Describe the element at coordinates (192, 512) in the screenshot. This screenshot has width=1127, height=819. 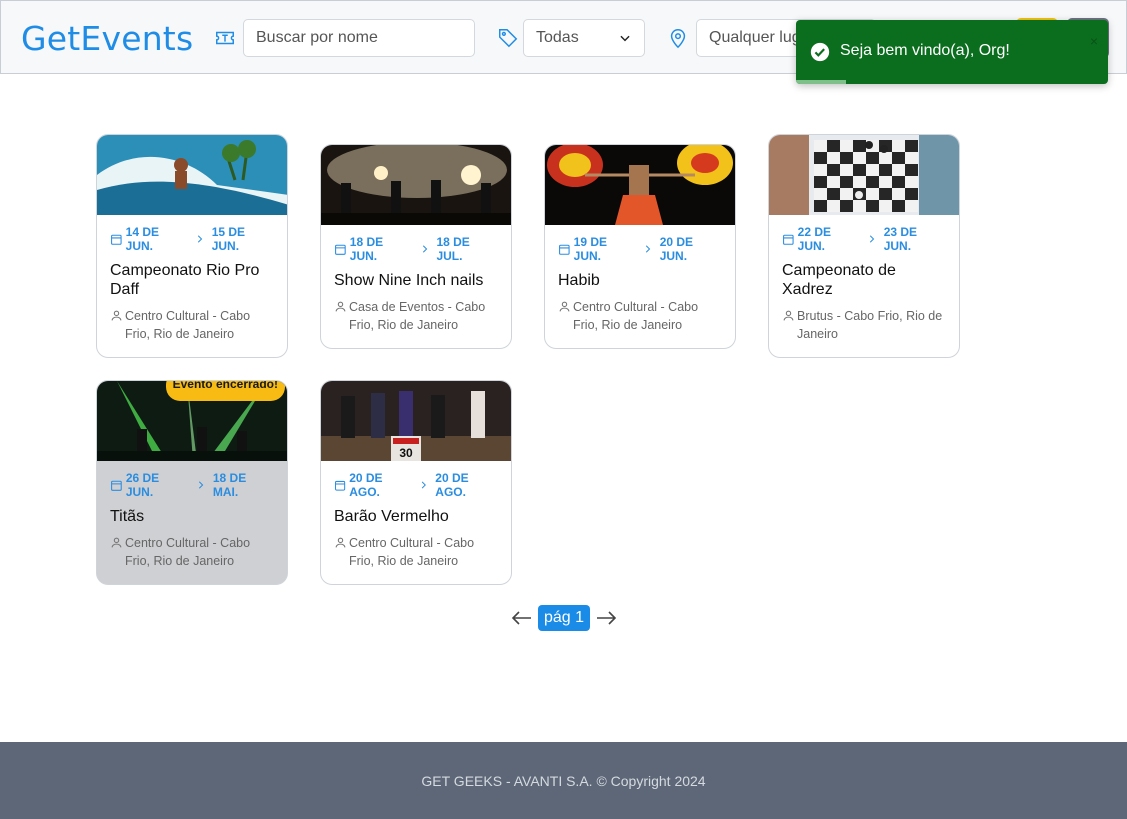
I see `event-title: Titãs` at that location.